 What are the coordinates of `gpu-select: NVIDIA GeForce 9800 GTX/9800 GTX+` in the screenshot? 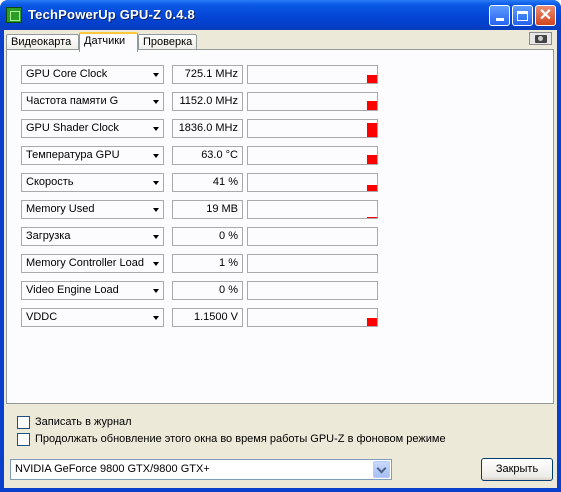 It's located at (201, 469).